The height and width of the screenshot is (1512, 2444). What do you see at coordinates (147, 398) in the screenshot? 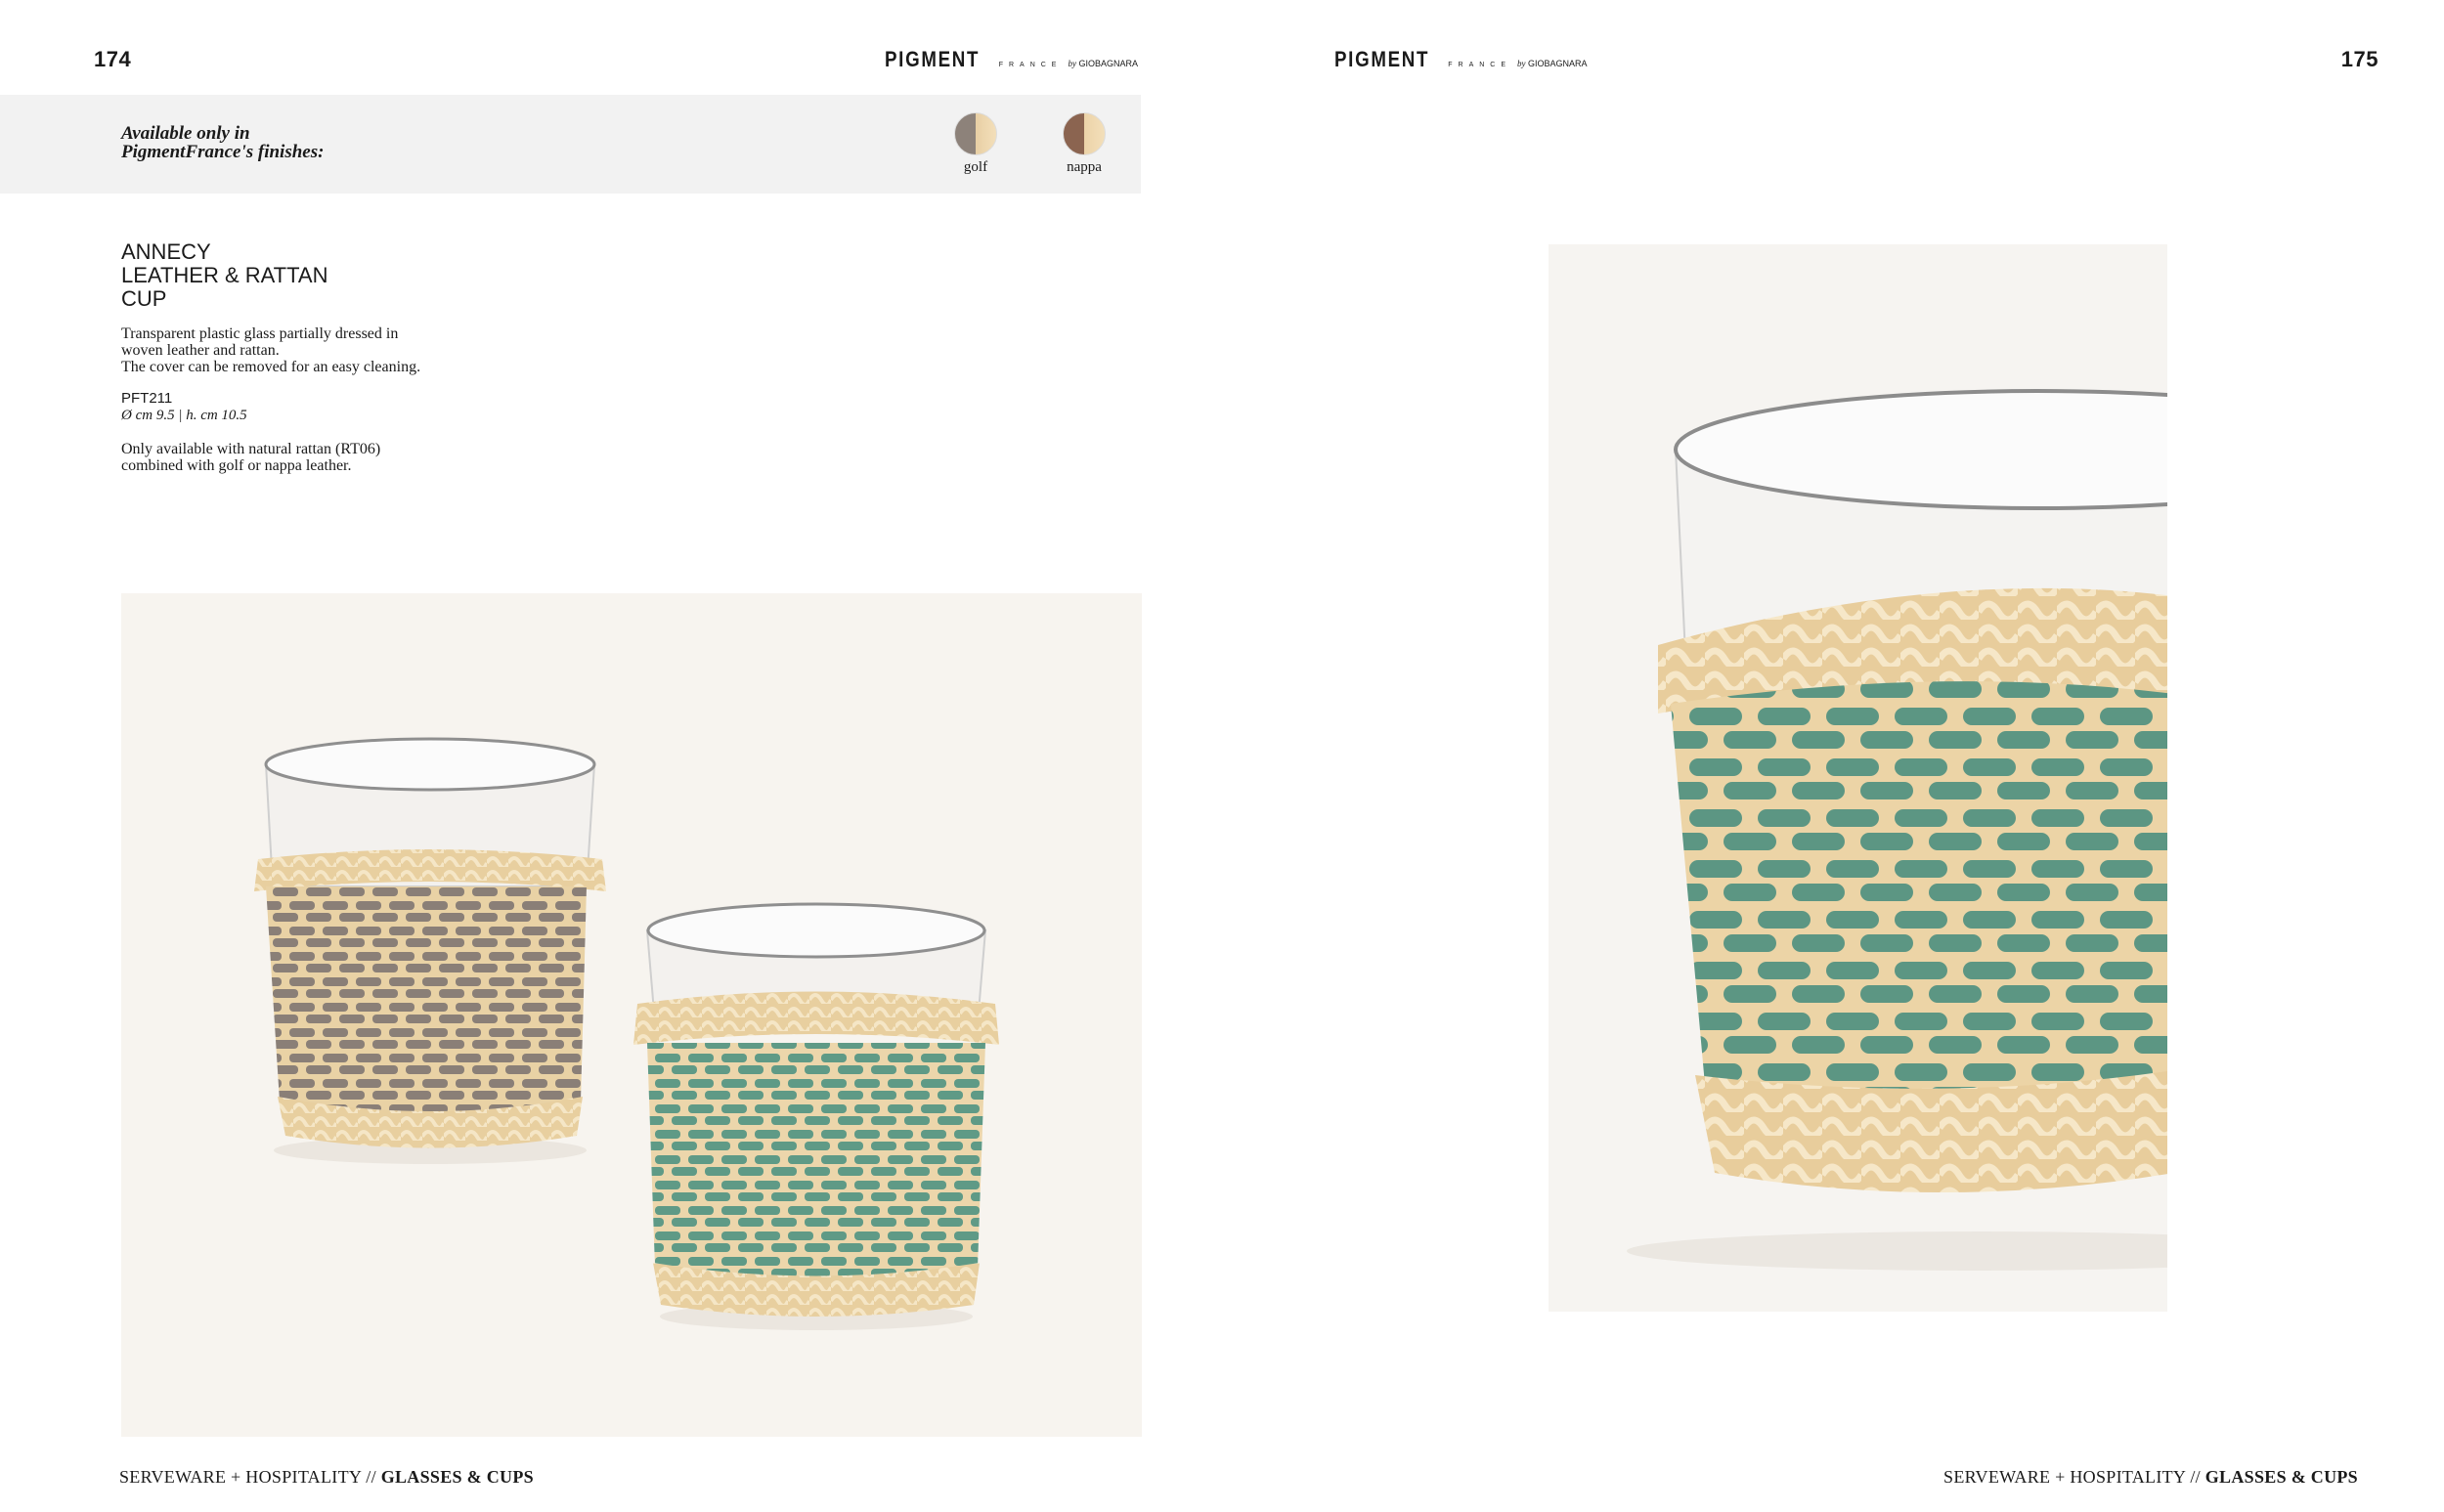
I see `product-code: PFT211` at bounding box center [147, 398].